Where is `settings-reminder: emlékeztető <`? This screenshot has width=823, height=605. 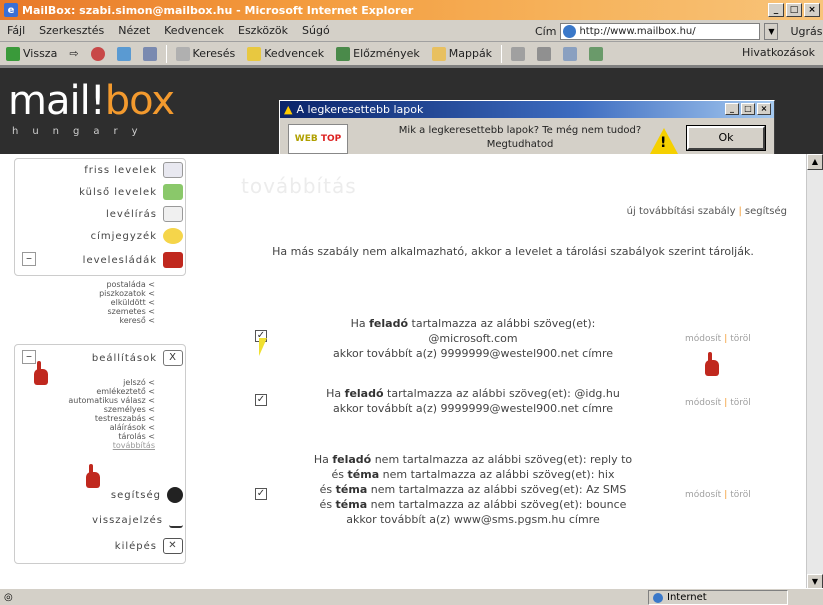
settings-reminder: emlékeztető < is located at coordinates (111, 391).